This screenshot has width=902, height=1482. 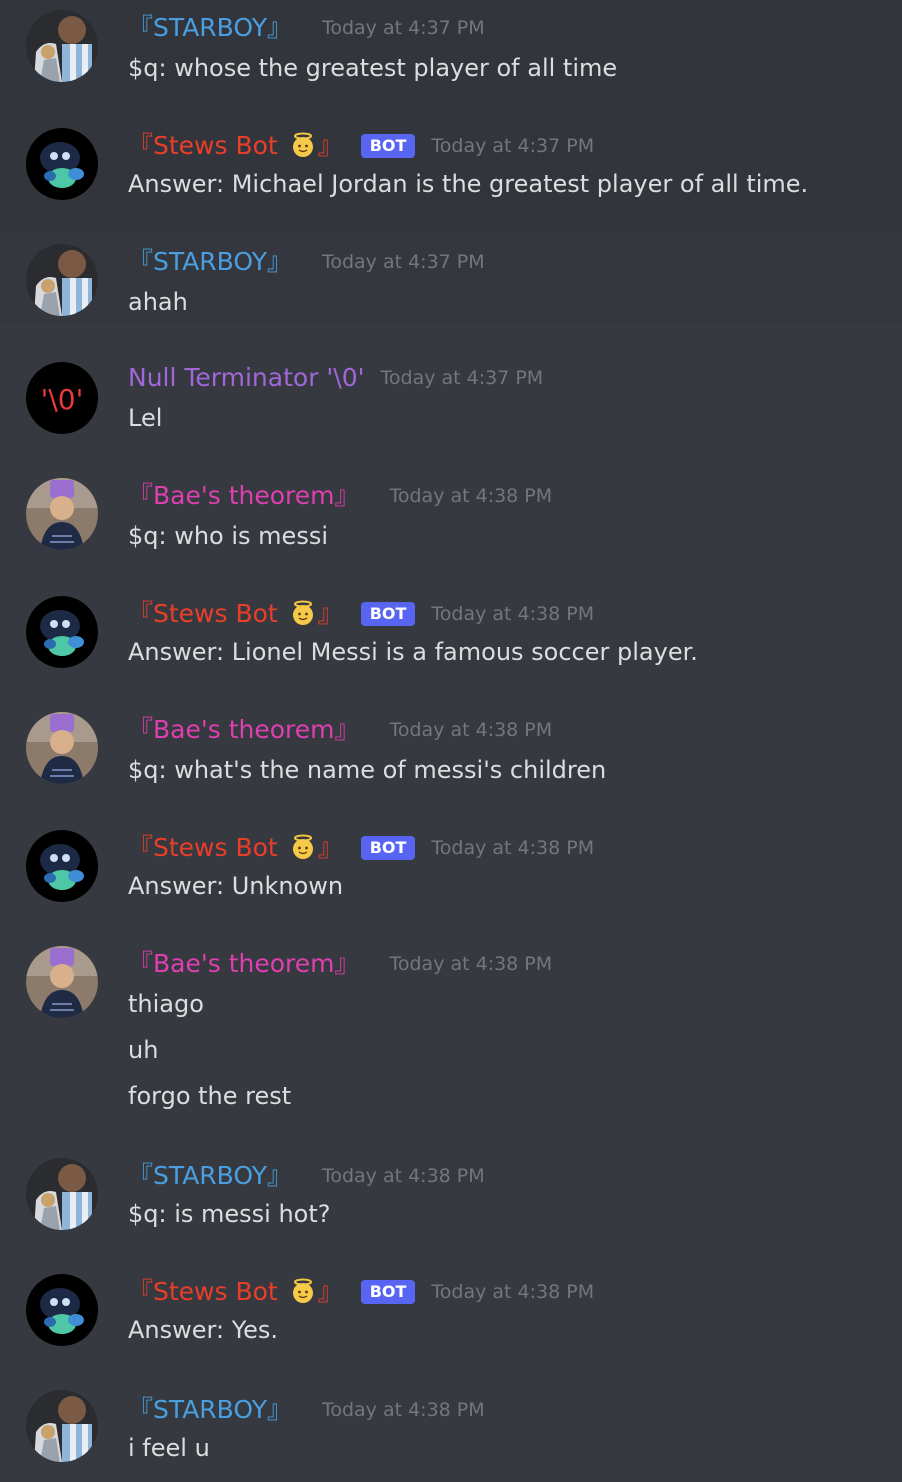 I want to click on message-text: Answer: Yes., so click(x=203, y=1330).